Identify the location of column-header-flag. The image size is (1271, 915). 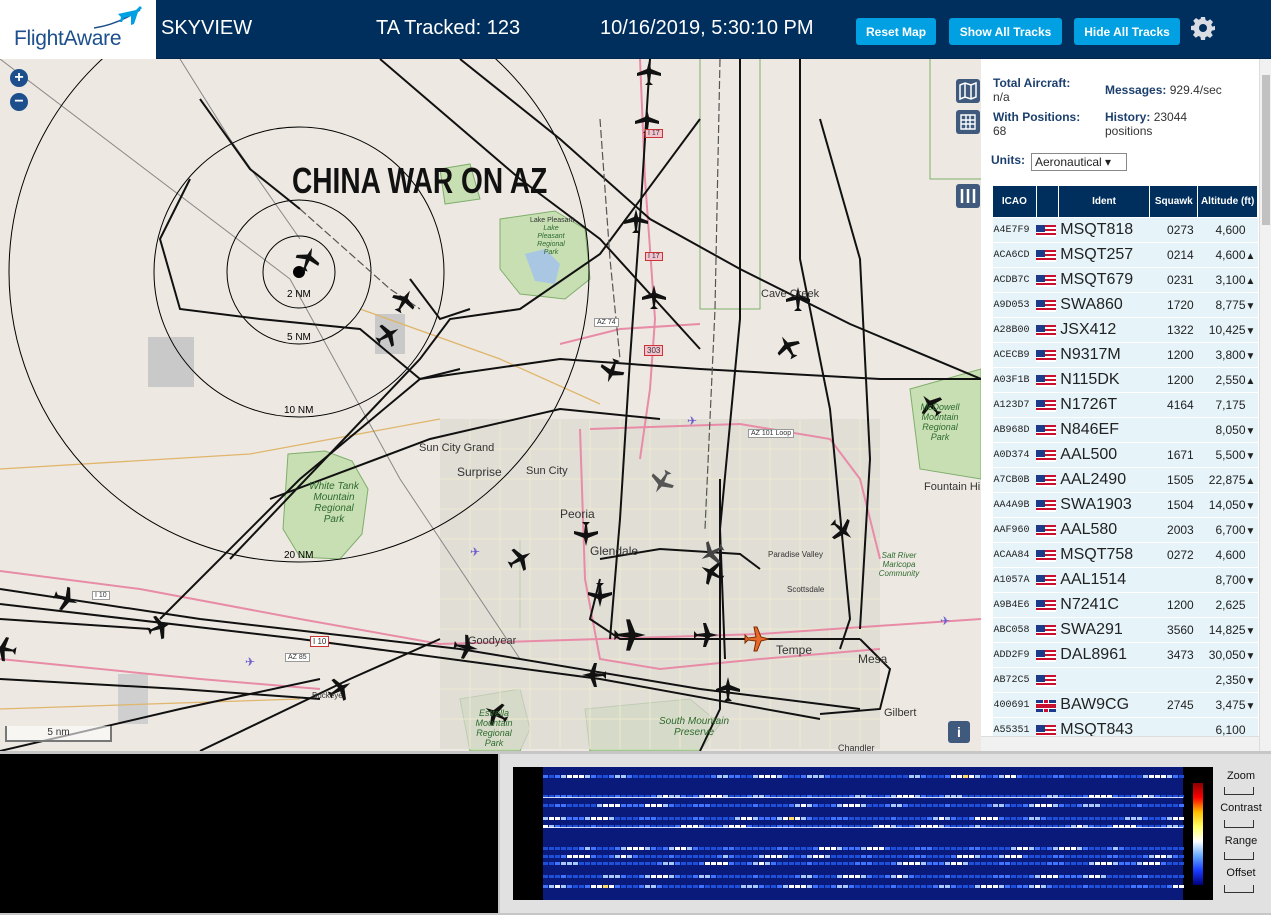
(1047, 201).